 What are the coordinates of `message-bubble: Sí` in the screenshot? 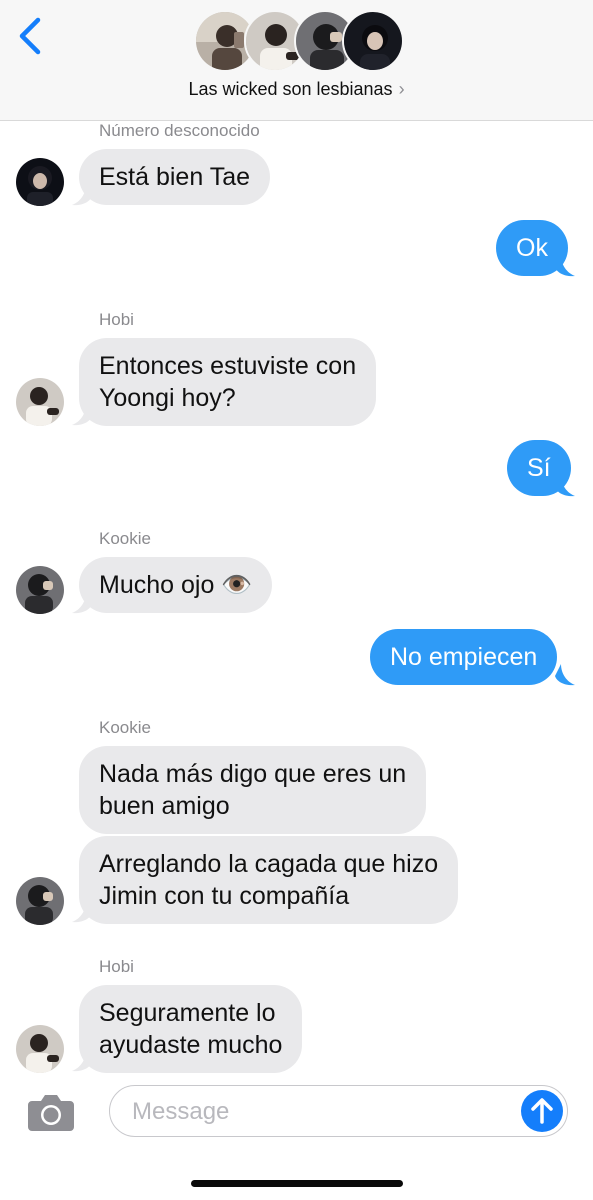 It's located at (539, 468).